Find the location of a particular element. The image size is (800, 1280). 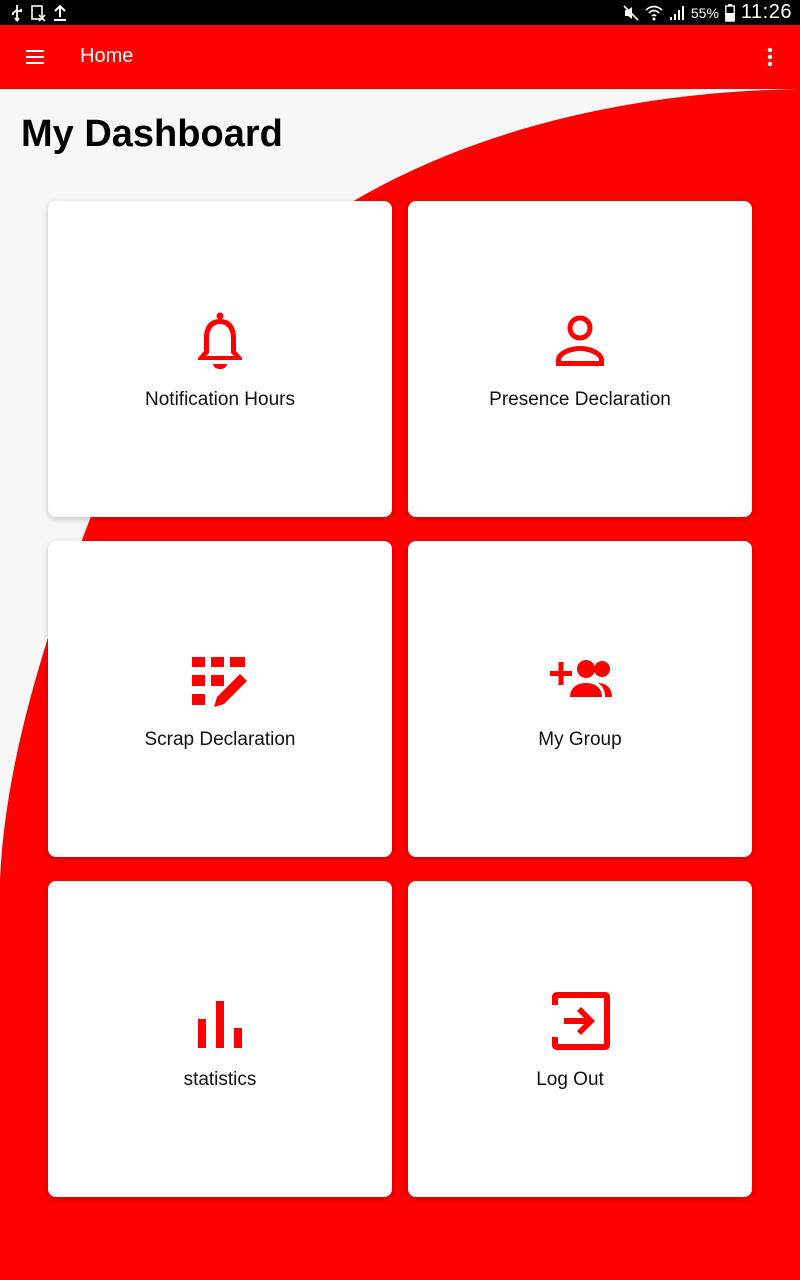

signal-icon is located at coordinates (676, 12).